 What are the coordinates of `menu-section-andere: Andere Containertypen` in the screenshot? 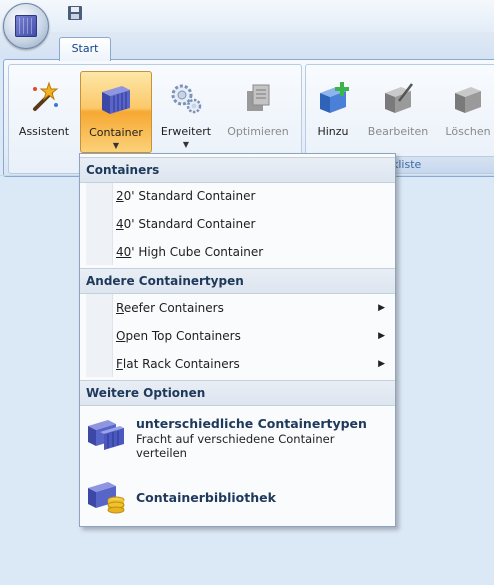 It's located at (237, 281).